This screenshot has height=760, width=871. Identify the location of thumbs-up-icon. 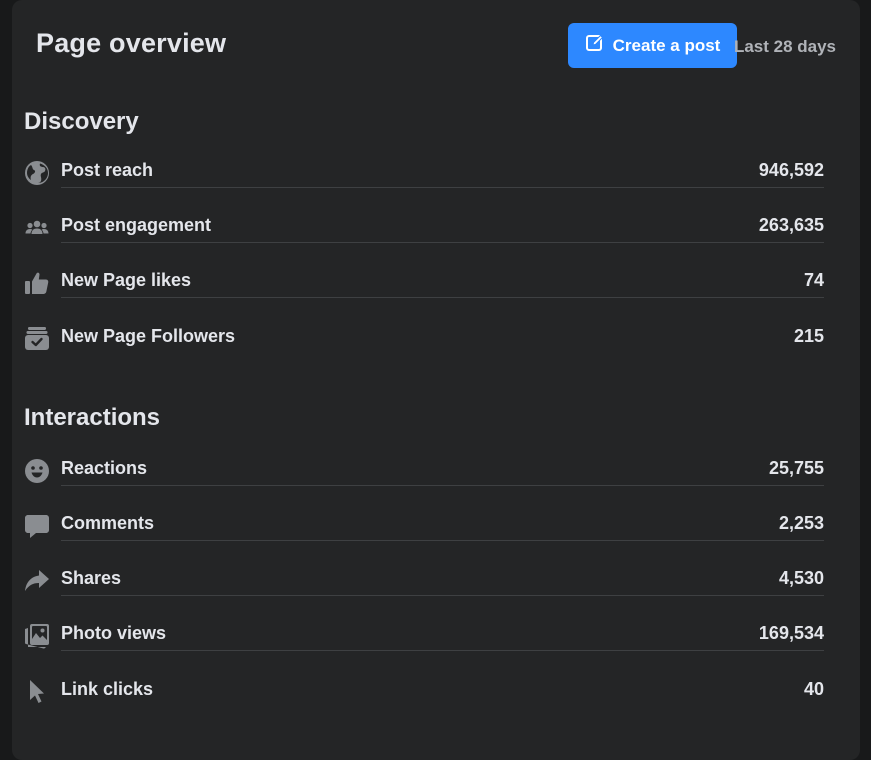
(37, 283).